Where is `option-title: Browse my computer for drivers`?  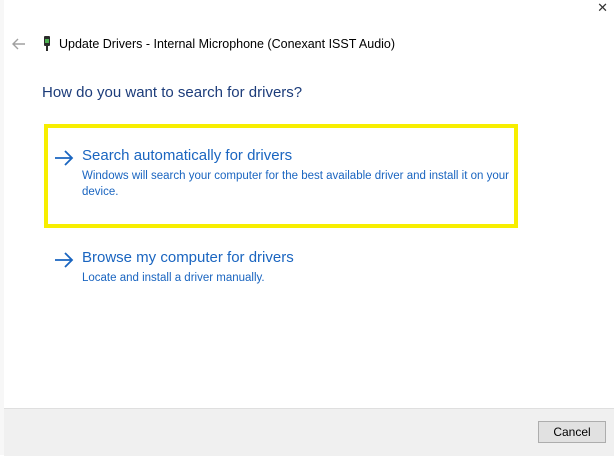 option-title: Browse my computer for drivers is located at coordinates (188, 257).